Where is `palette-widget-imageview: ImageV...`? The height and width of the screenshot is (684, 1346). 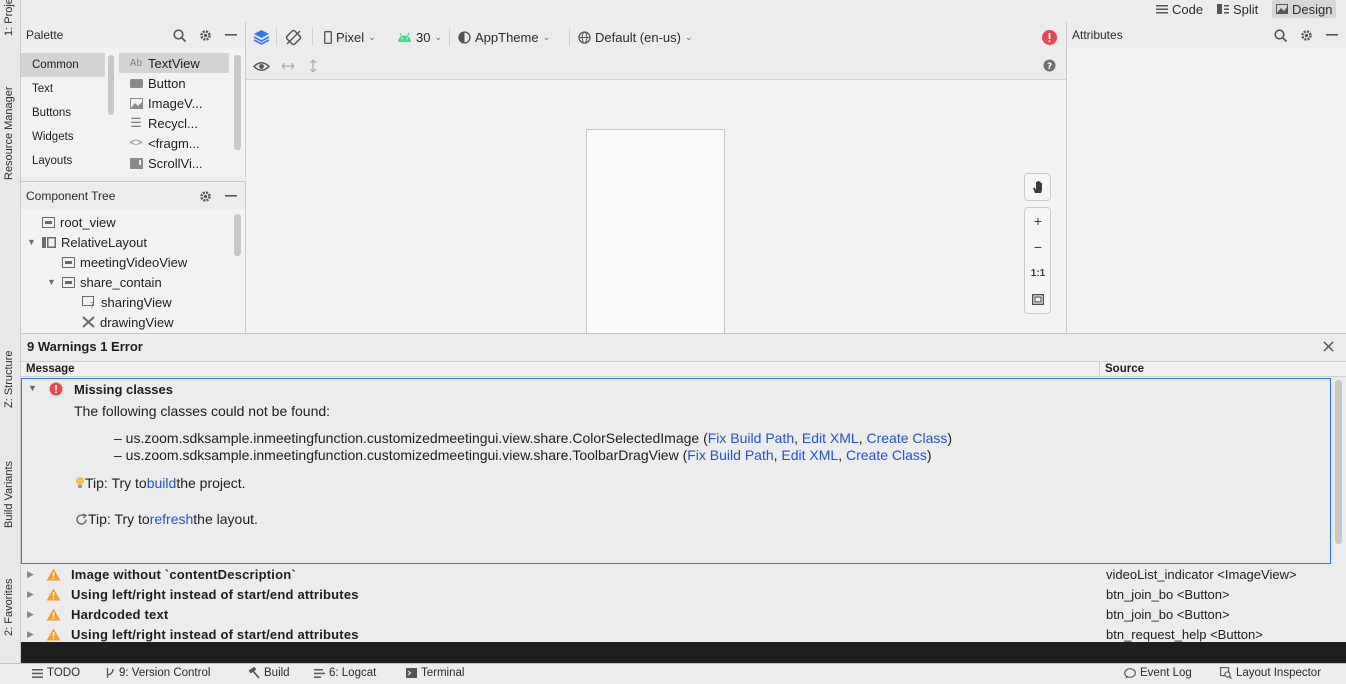 palette-widget-imageview: ImageV... is located at coordinates (174, 103).